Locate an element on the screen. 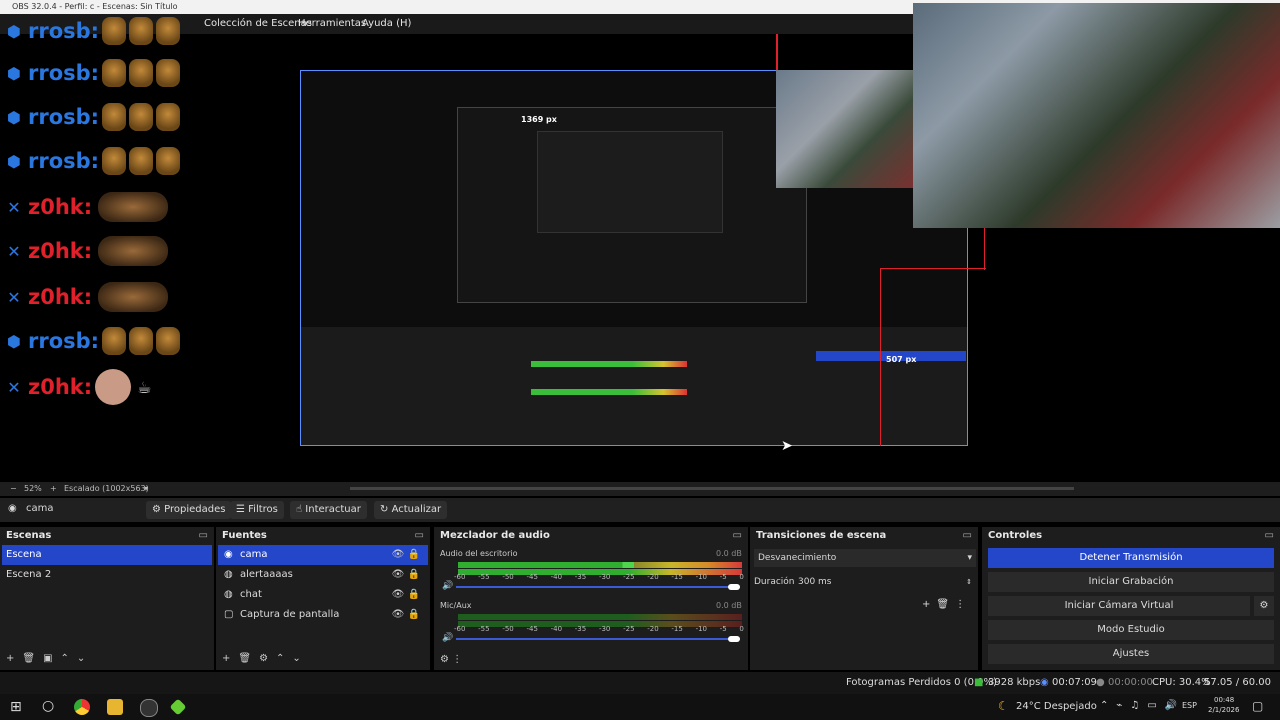 The width and height of the screenshot is (1280, 720). channel-name: Mic/Aux is located at coordinates (456, 605).